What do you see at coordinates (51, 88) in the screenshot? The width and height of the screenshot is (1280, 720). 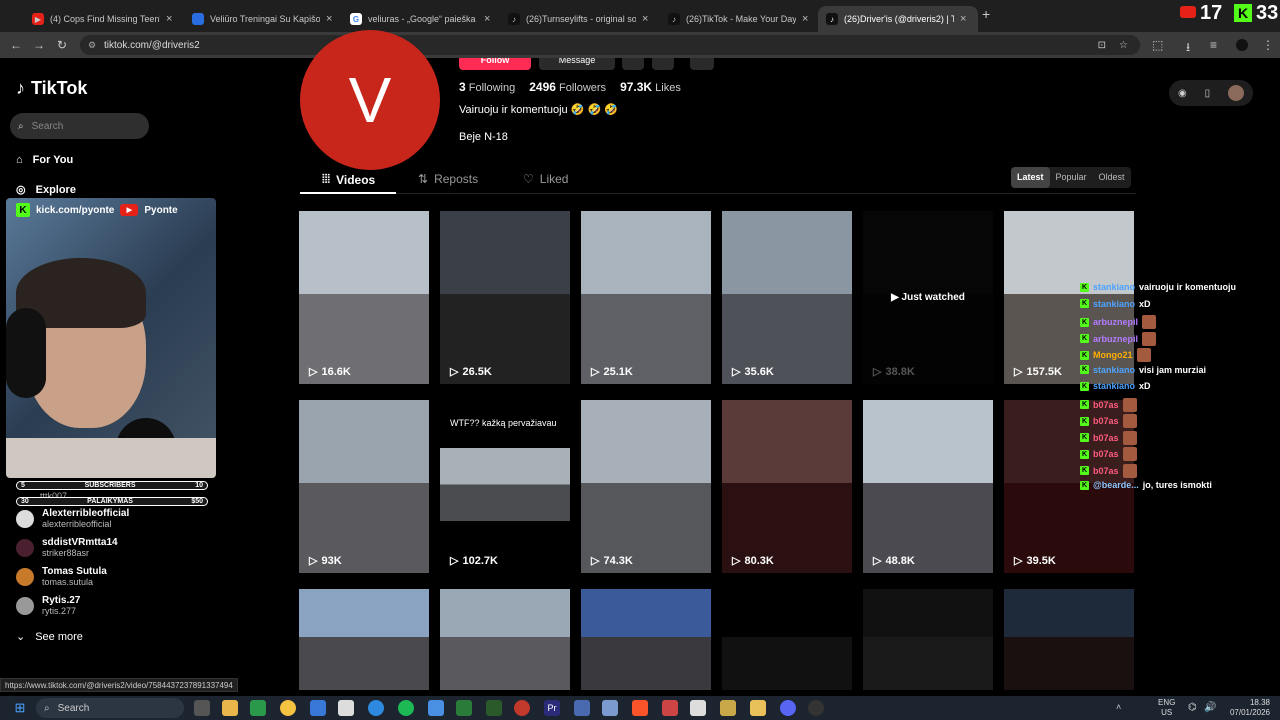 I see `tiktok-logo: ♪ TikTok` at bounding box center [51, 88].